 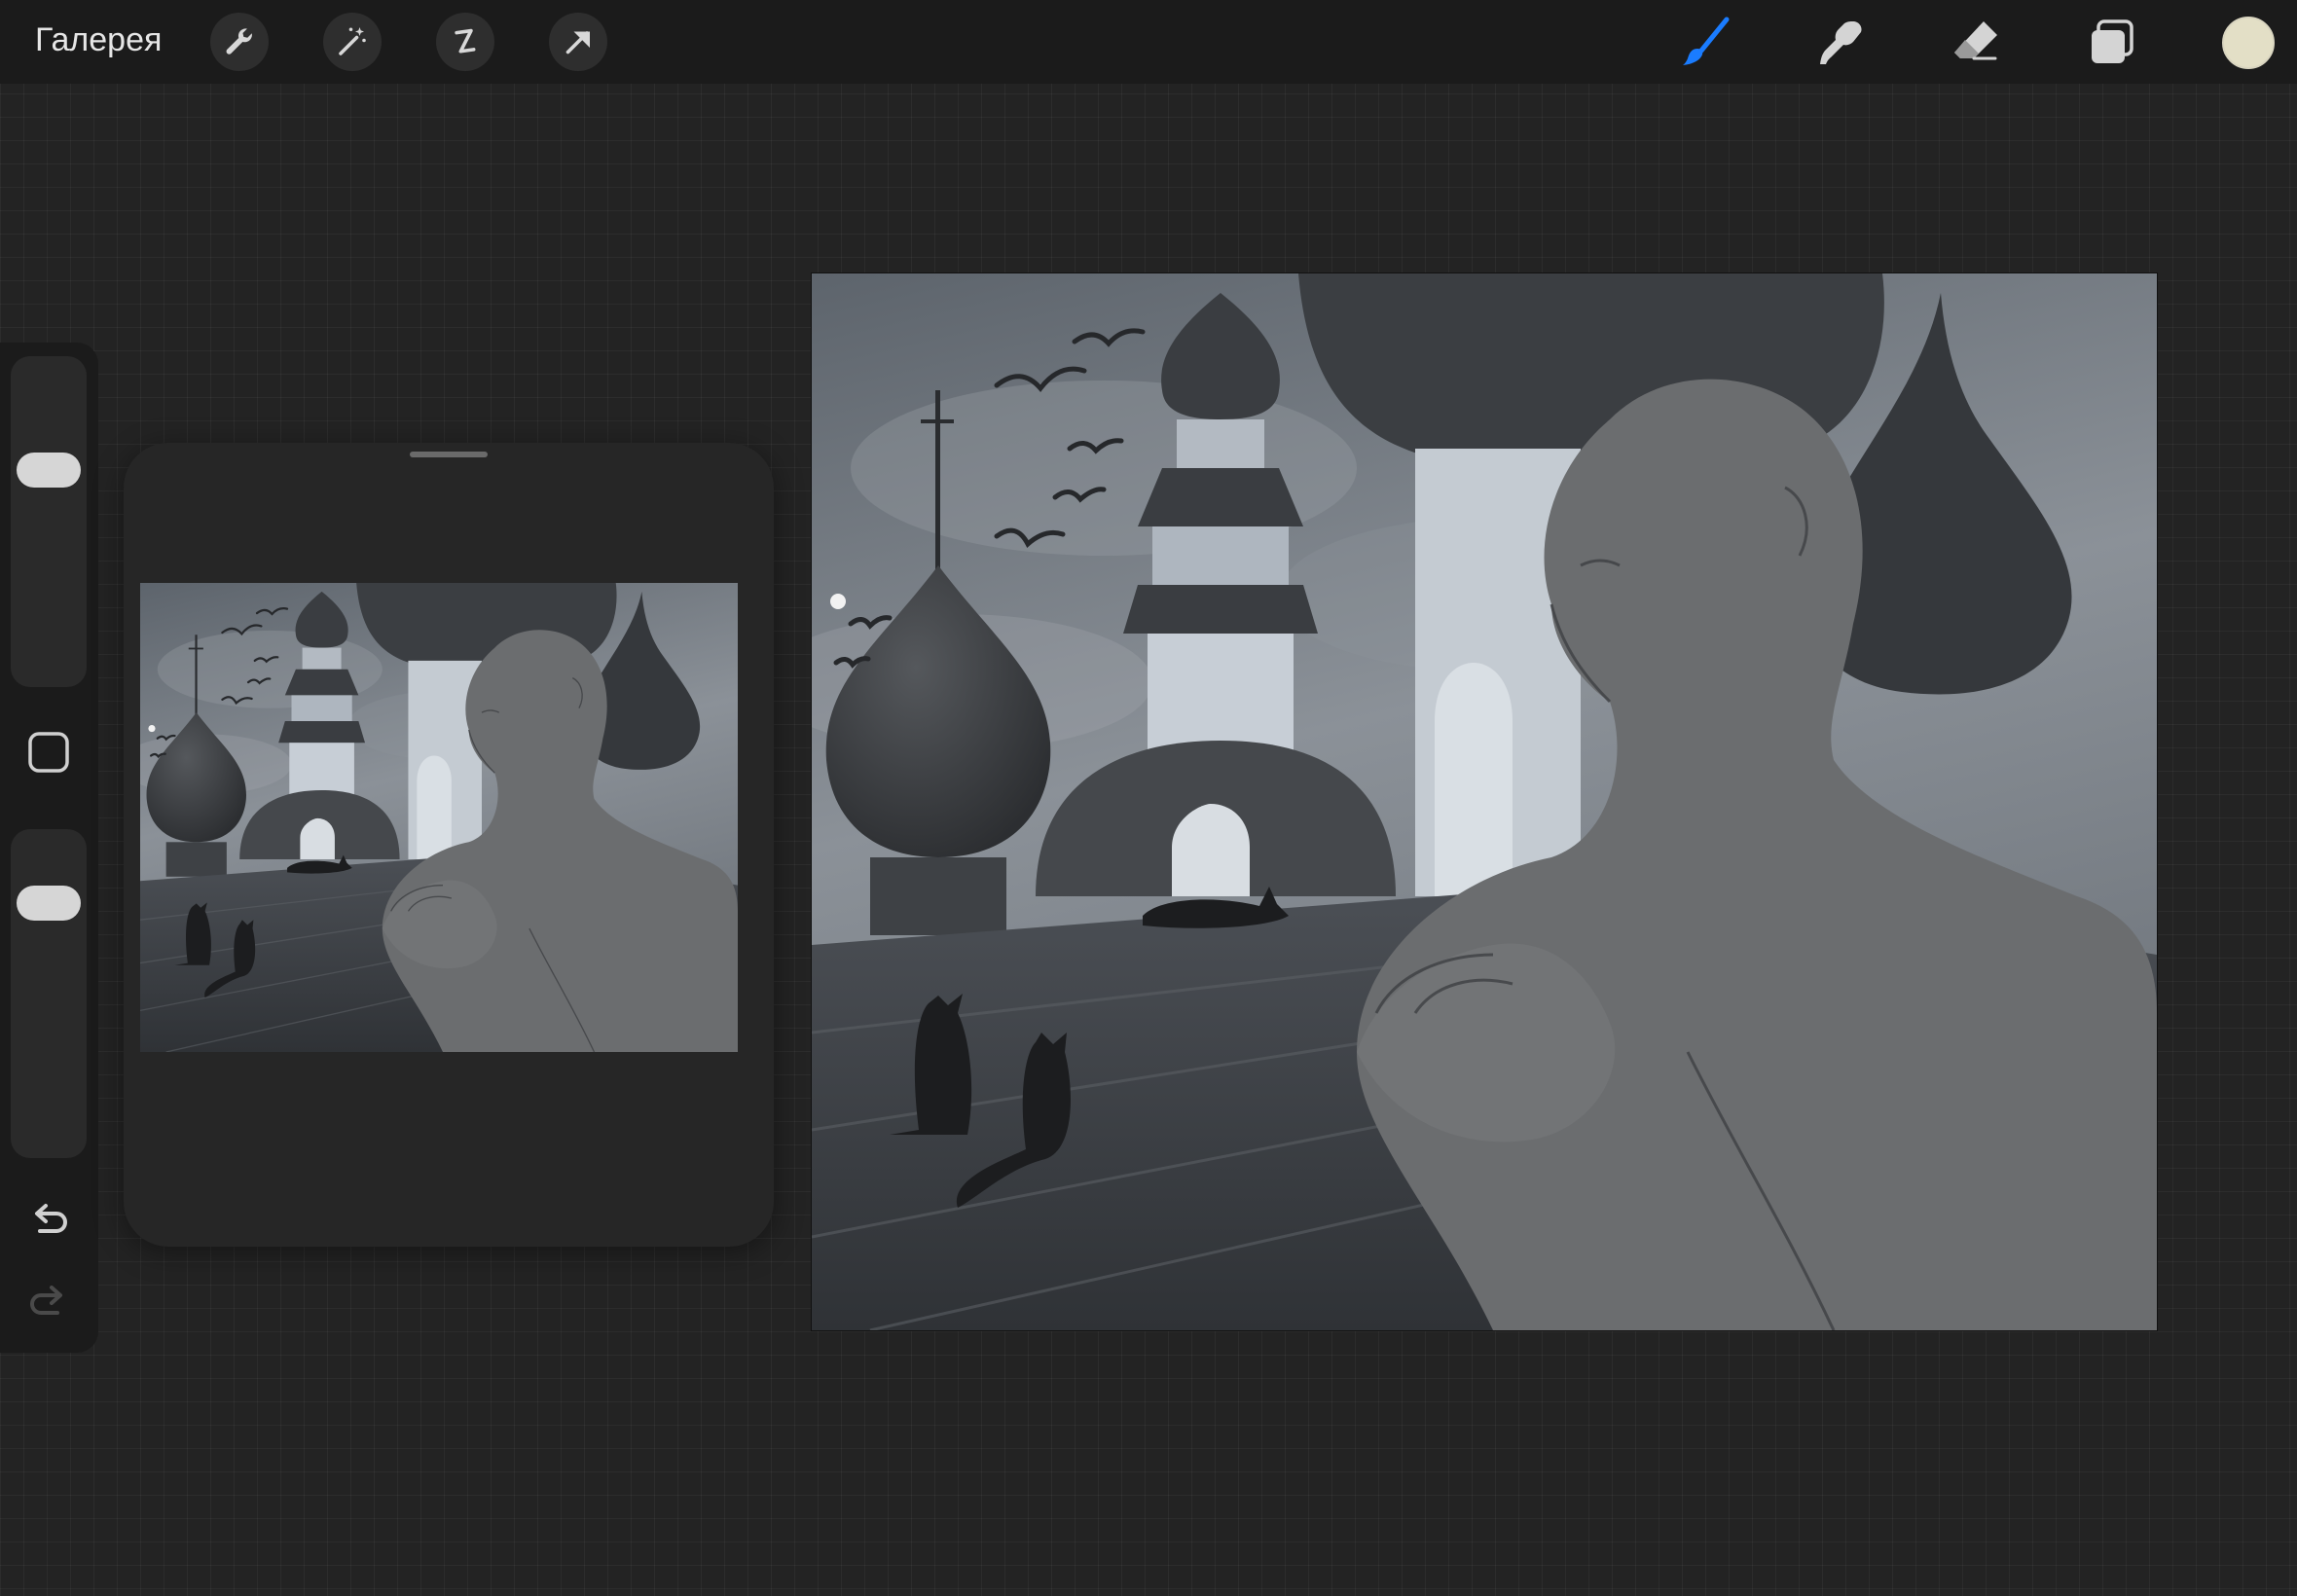 I want to click on adjustments-button, so click(x=353, y=42).